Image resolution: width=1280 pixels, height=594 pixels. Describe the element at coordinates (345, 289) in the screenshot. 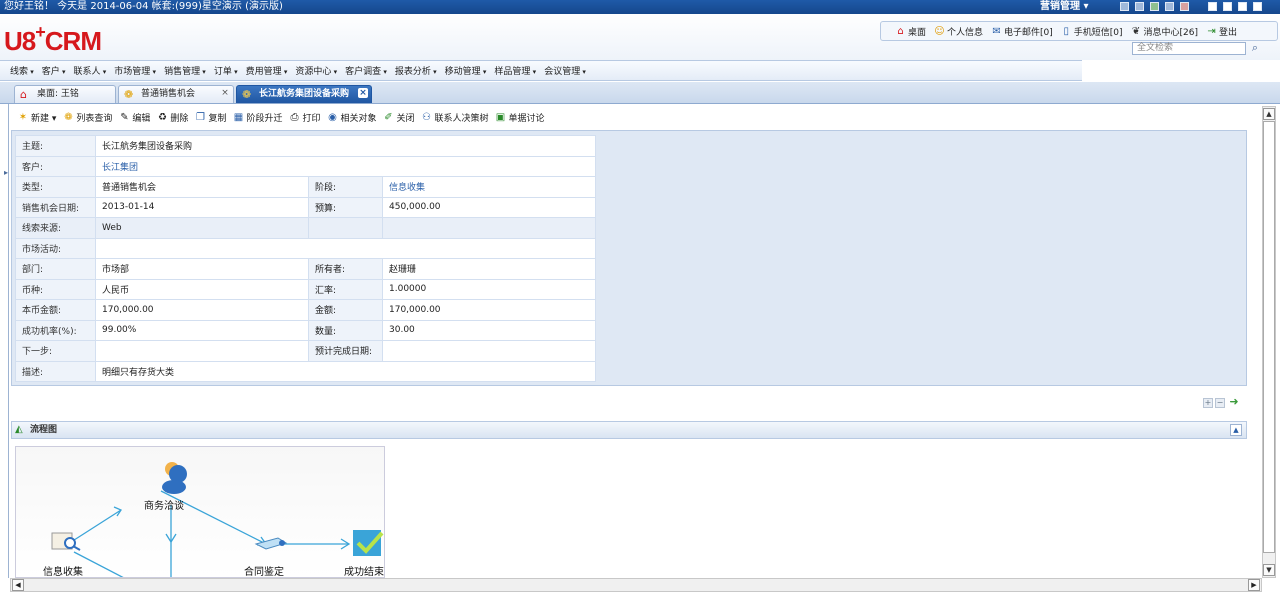

I see `field-label: 汇率:` at that location.